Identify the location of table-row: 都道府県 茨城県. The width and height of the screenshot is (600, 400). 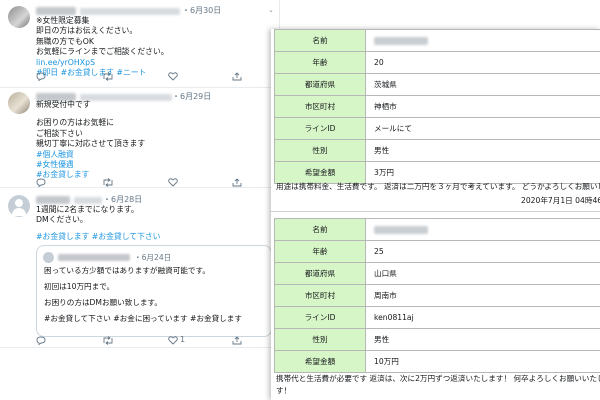
(437, 84).